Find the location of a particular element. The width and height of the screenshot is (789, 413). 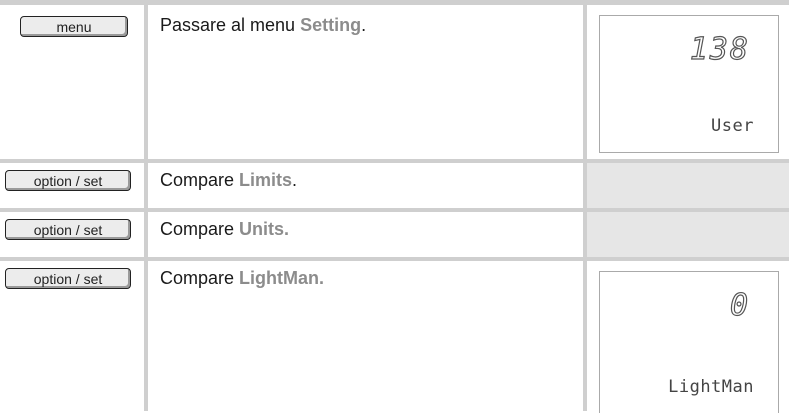

instruction-text: Compare Limits. is located at coordinates (228, 180).